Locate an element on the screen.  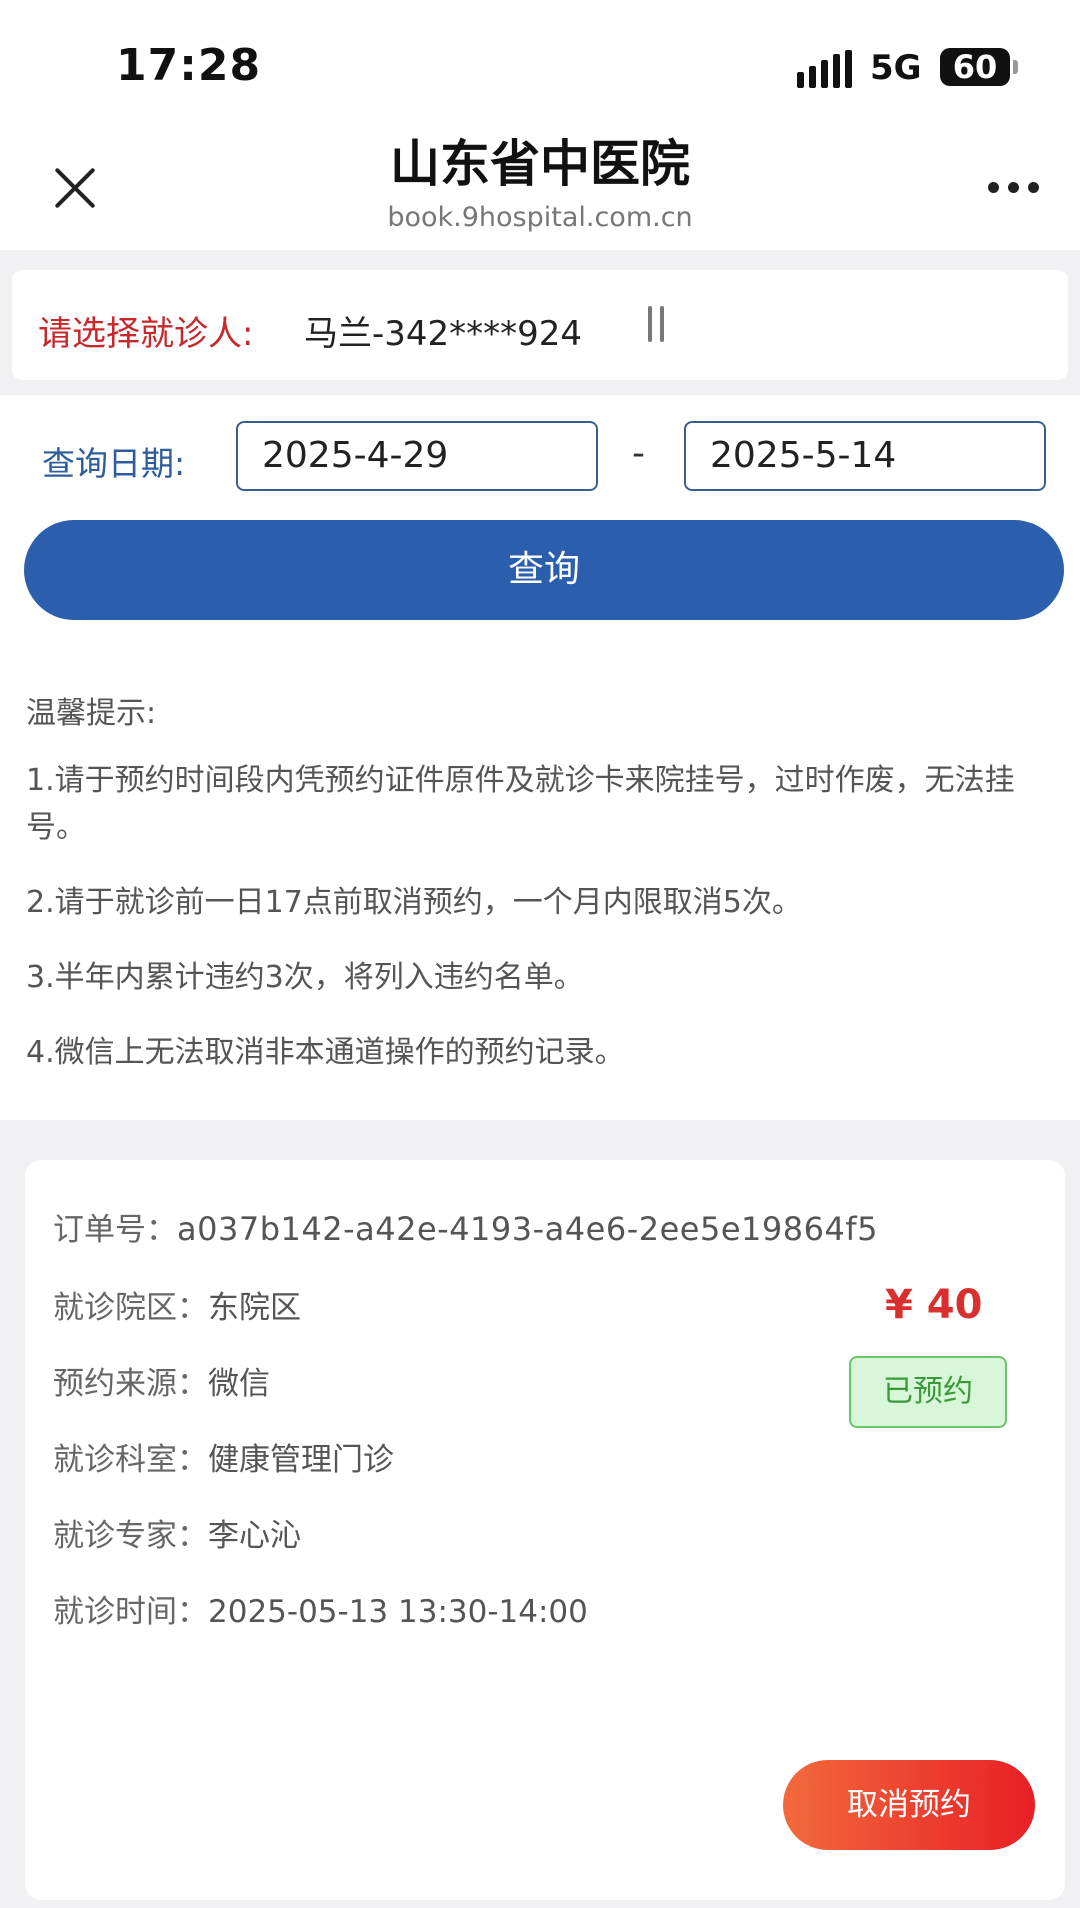
tip-item: 1.请于预约时间段内凭预约证件原件及就诊卡来院挂号，过时作废，无法挂号。 is located at coordinates (520, 804).